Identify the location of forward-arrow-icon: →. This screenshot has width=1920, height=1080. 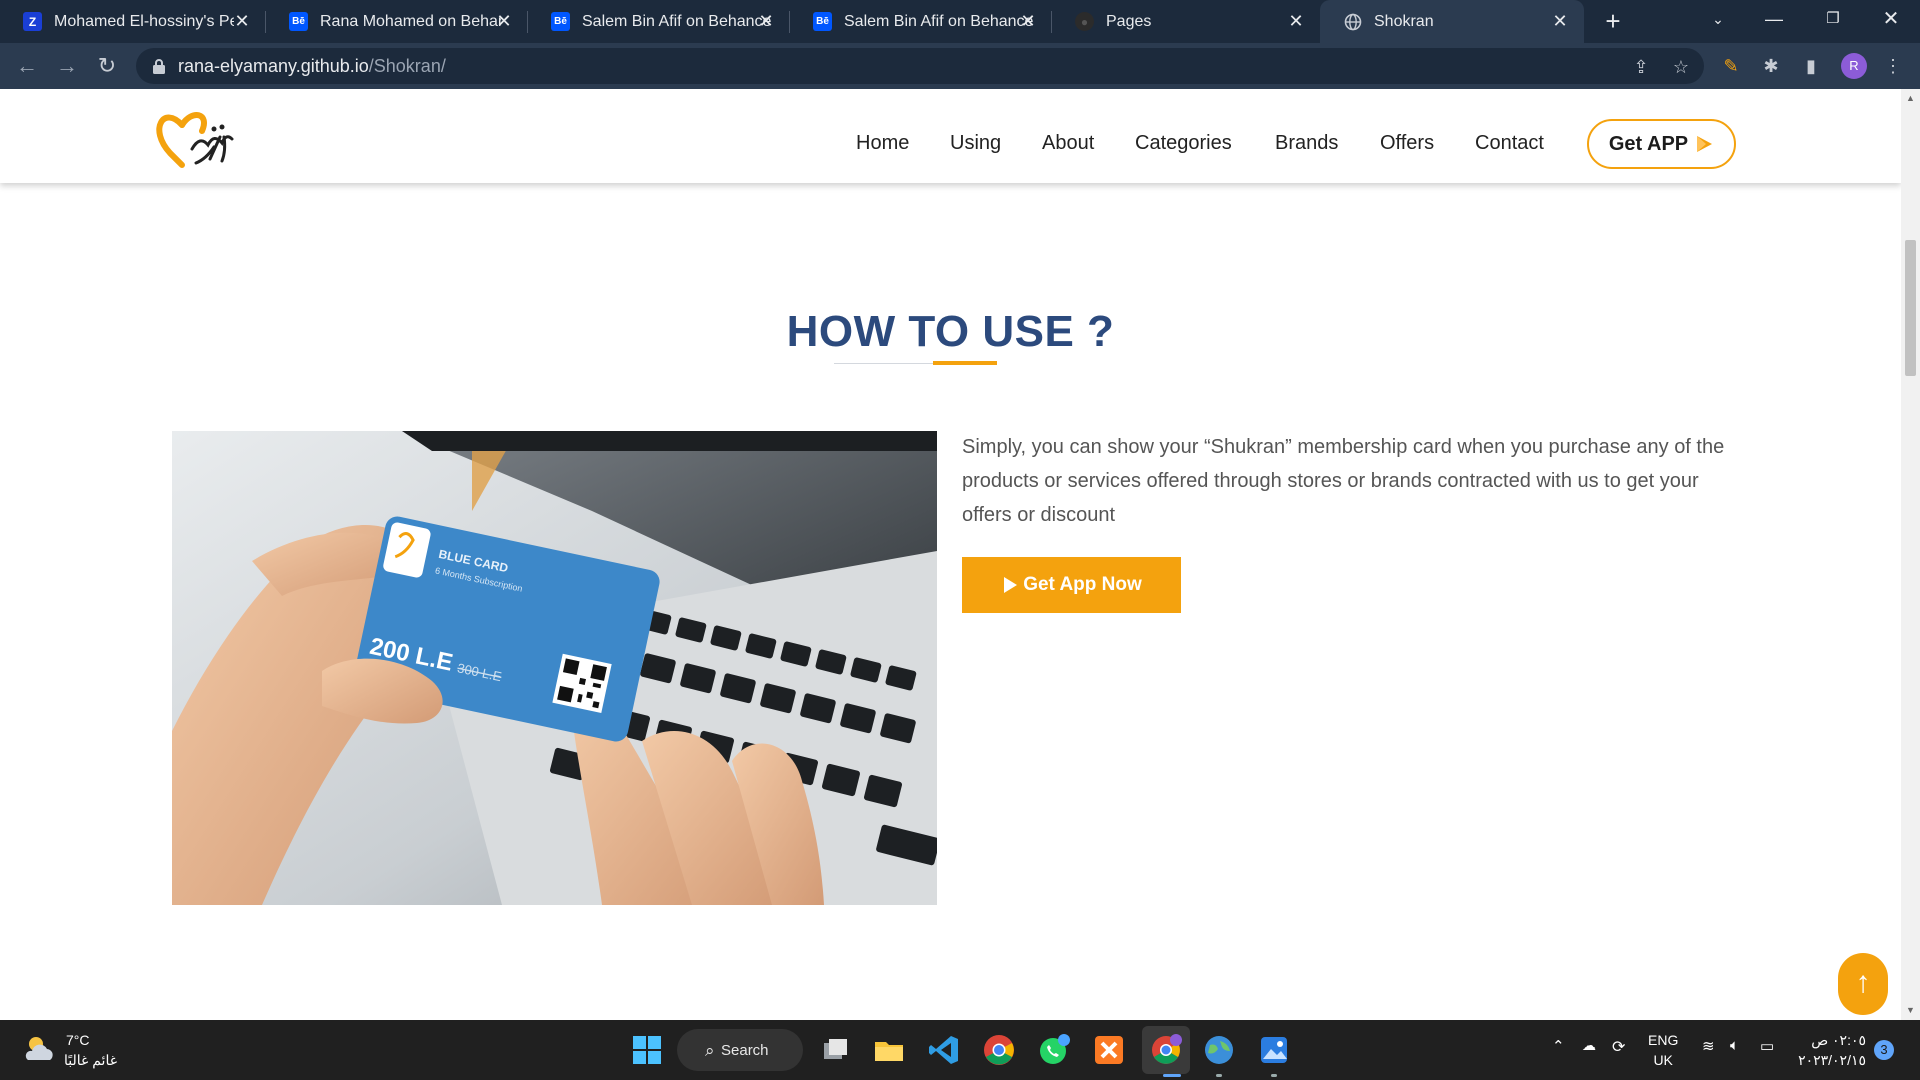
(67, 66).